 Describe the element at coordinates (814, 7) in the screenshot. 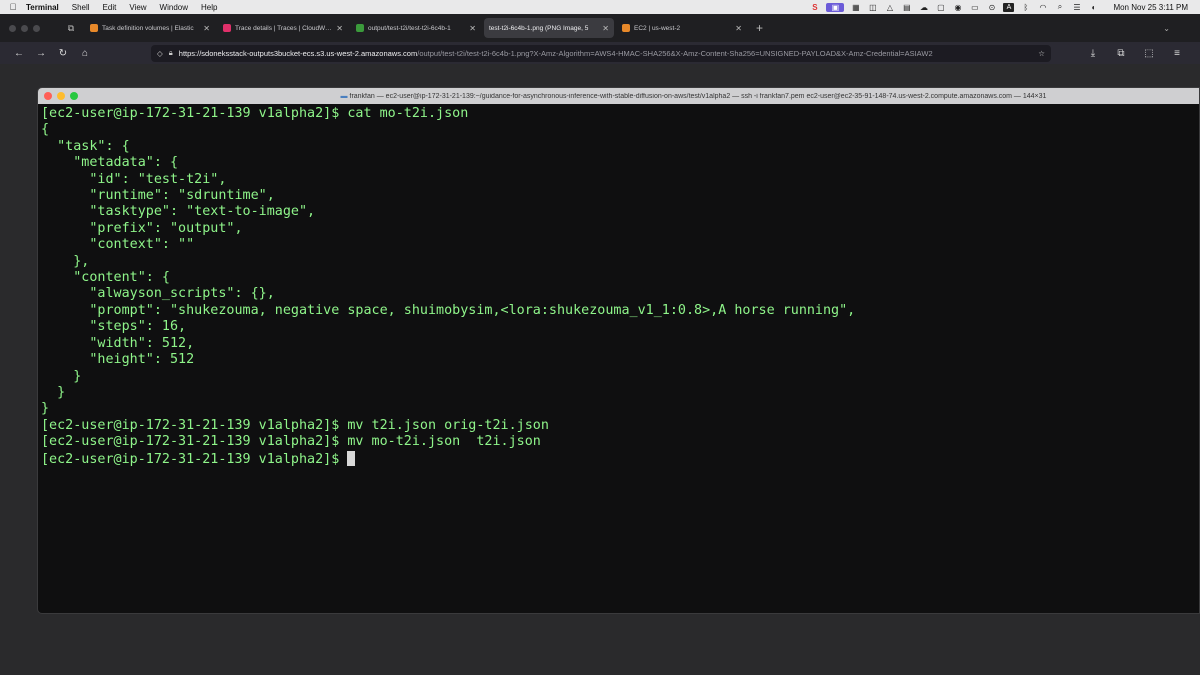

I see `s-app-icon: S` at that location.